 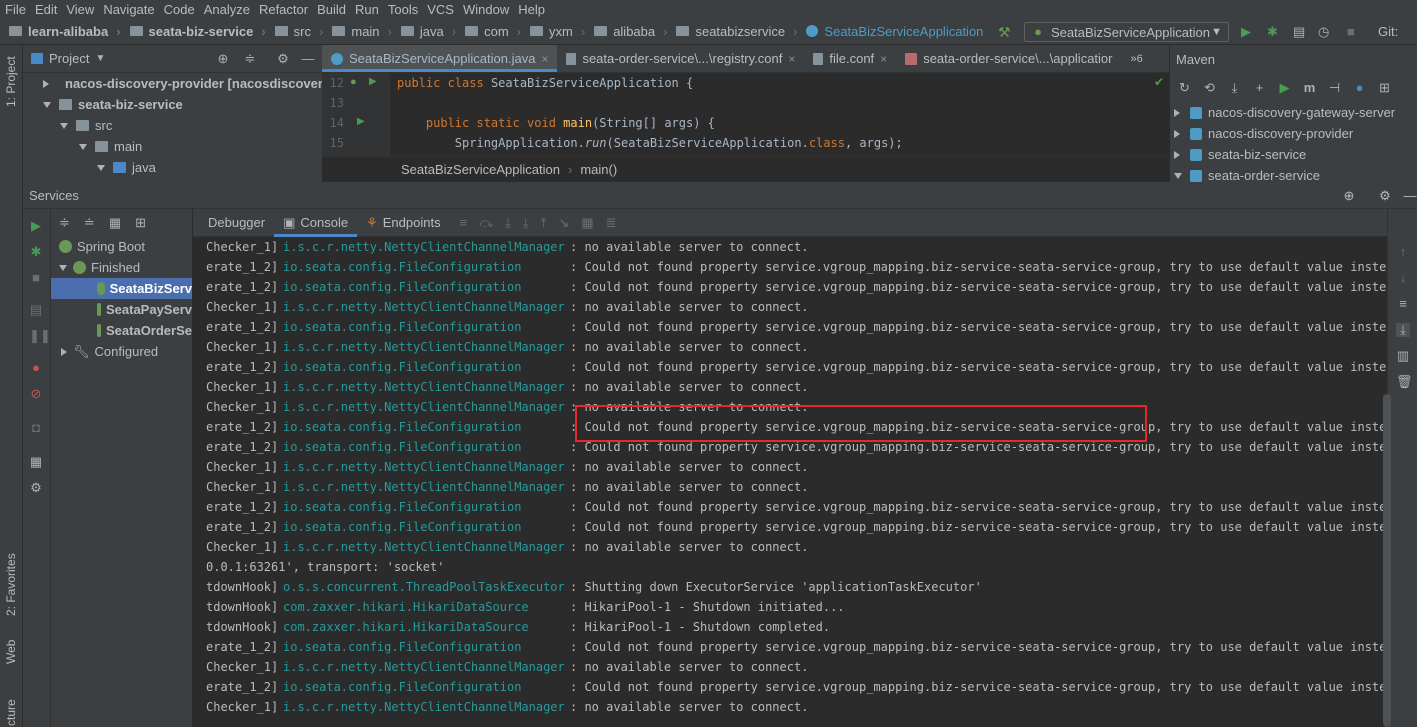 What do you see at coordinates (1325, 31) in the screenshot?
I see `profile-icon: ◷` at bounding box center [1325, 31].